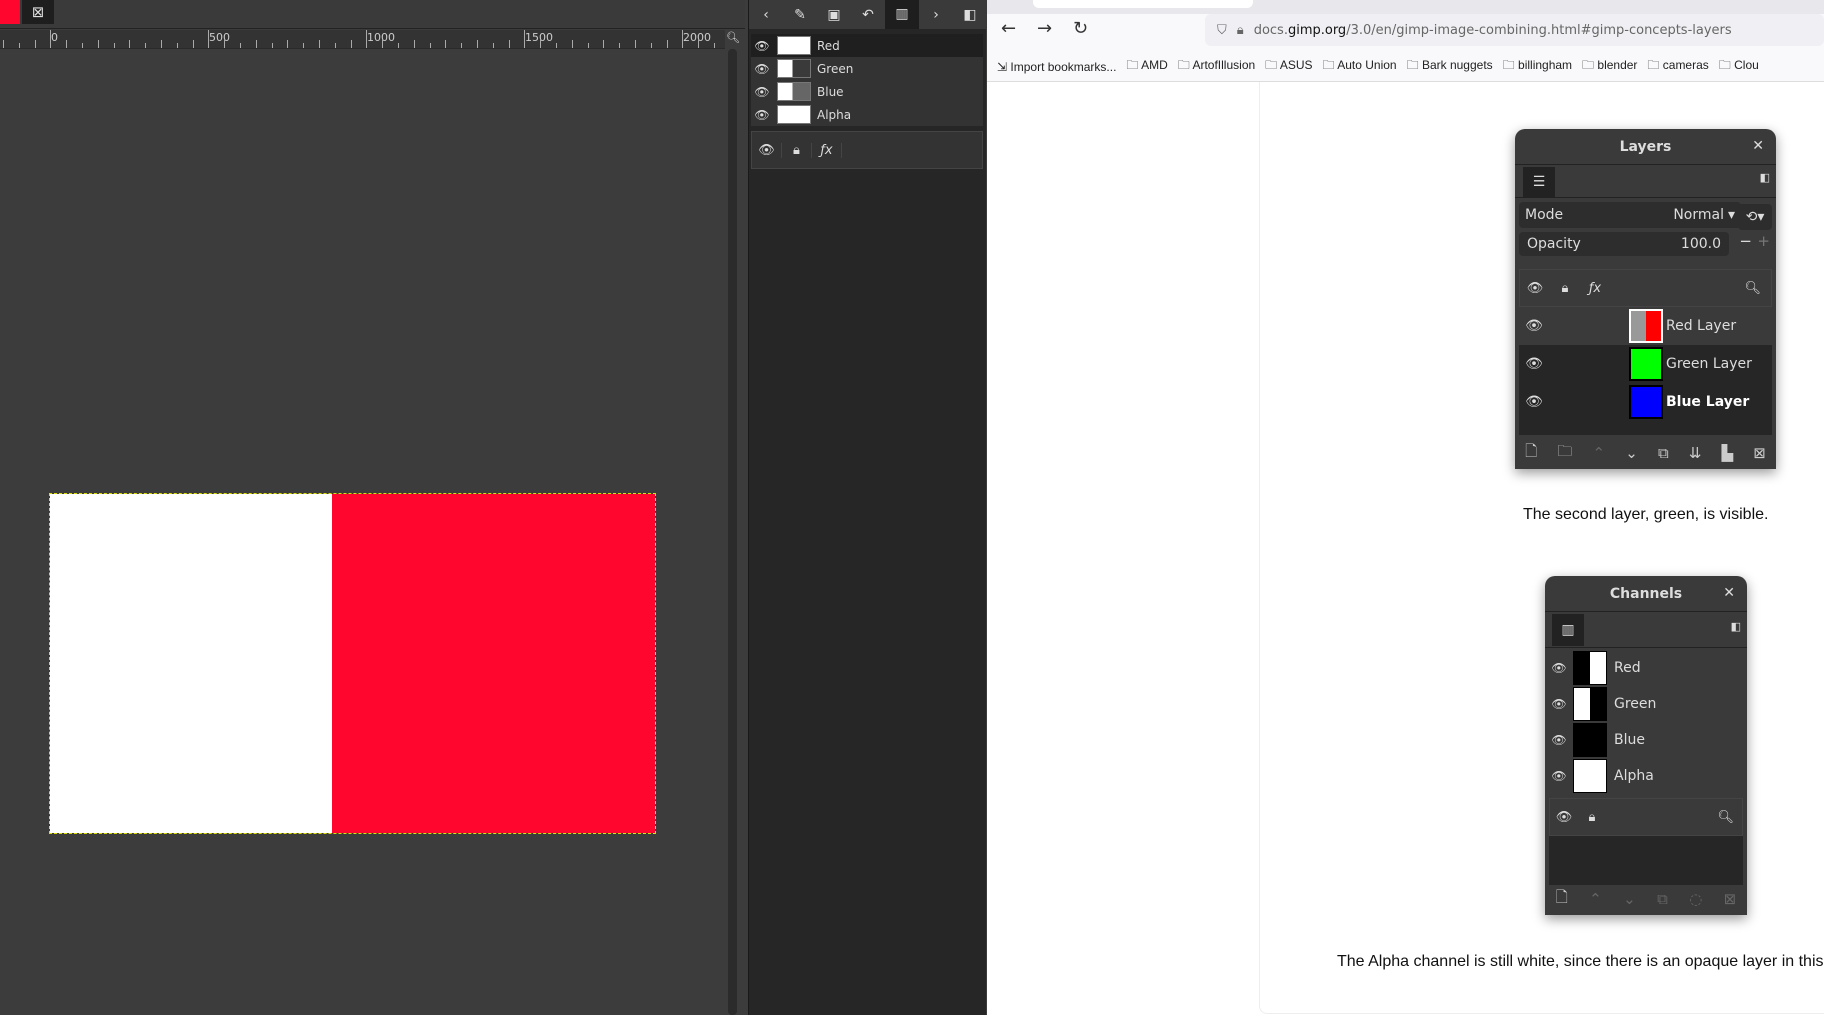 This screenshot has height=1015, width=1824. Describe the element at coordinates (1450, 66) in the screenshot. I see `bookmark-folder: 🗀 Bark nuggets` at that location.